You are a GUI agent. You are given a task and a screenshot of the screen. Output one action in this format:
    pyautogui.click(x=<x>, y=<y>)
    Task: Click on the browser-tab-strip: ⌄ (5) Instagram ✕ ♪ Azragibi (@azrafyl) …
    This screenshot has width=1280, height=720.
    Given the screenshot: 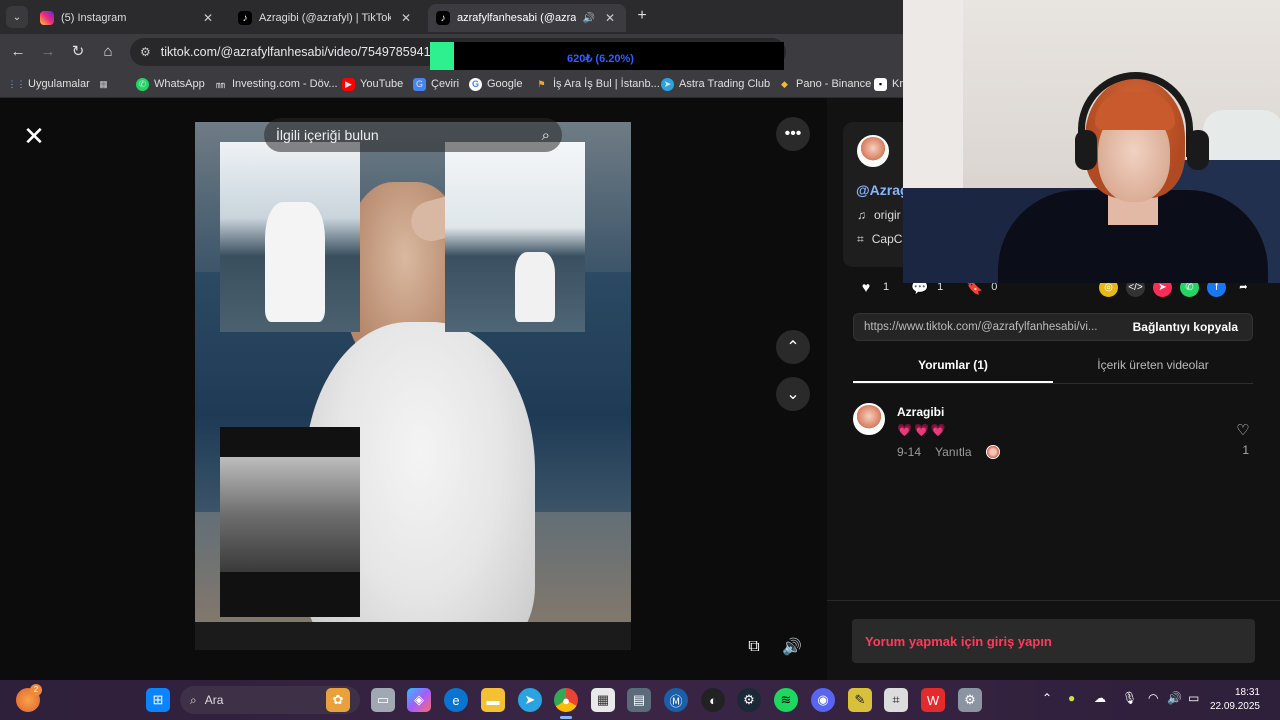 What is the action you would take?
    pyautogui.click(x=451, y=17)
    